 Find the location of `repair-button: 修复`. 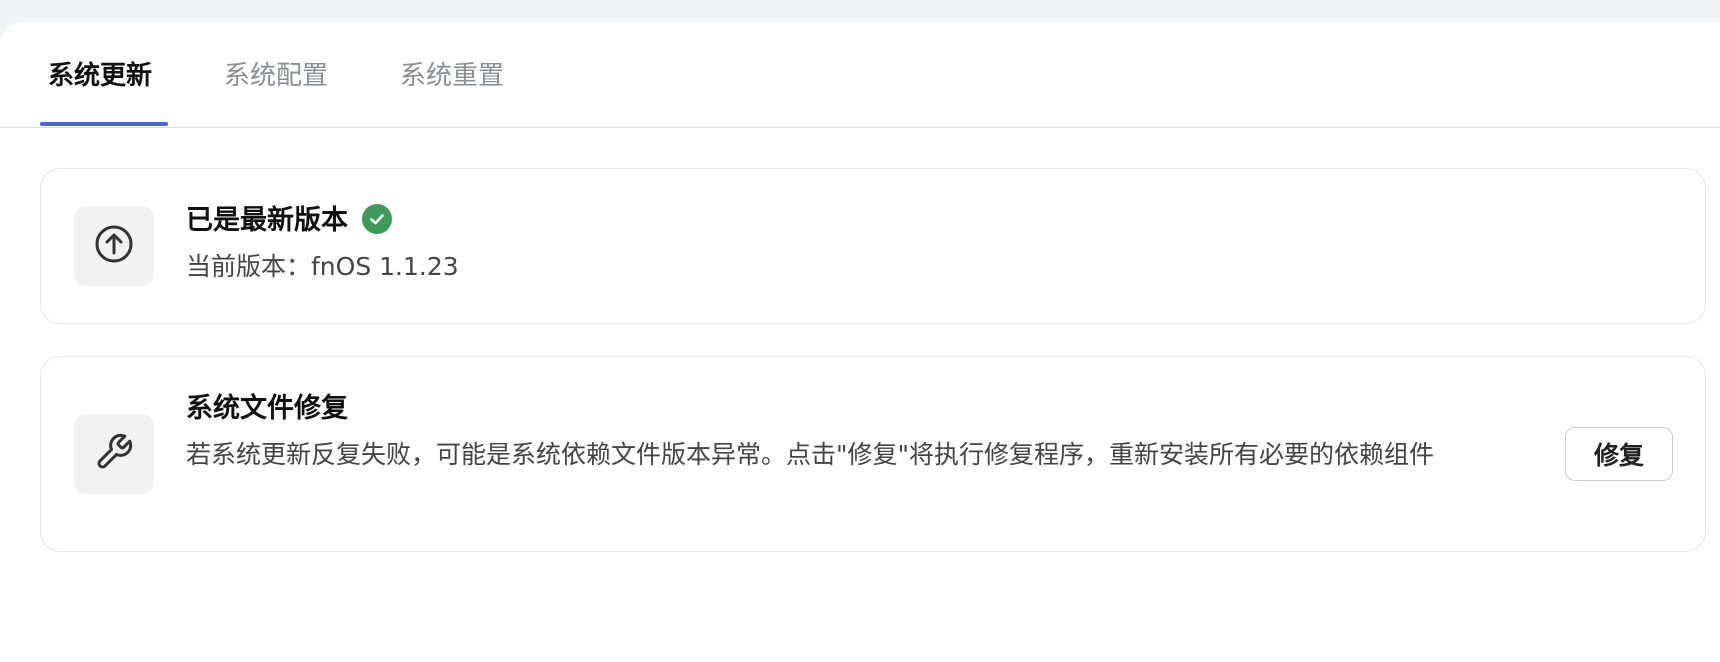

repair-button: 修复 is located at coordinates (1619, 454).